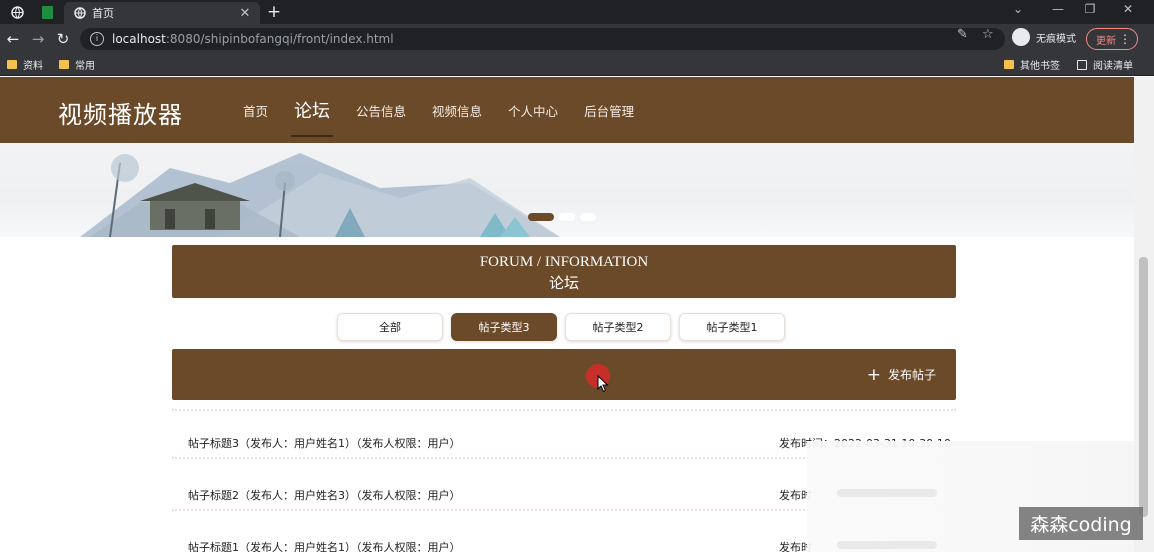 This screenshot has width=1154, height=552. What do you see at coordinates (390, 327) in the screenshot?
I see `filter-all: 全部` at bounding box center [390, 327].